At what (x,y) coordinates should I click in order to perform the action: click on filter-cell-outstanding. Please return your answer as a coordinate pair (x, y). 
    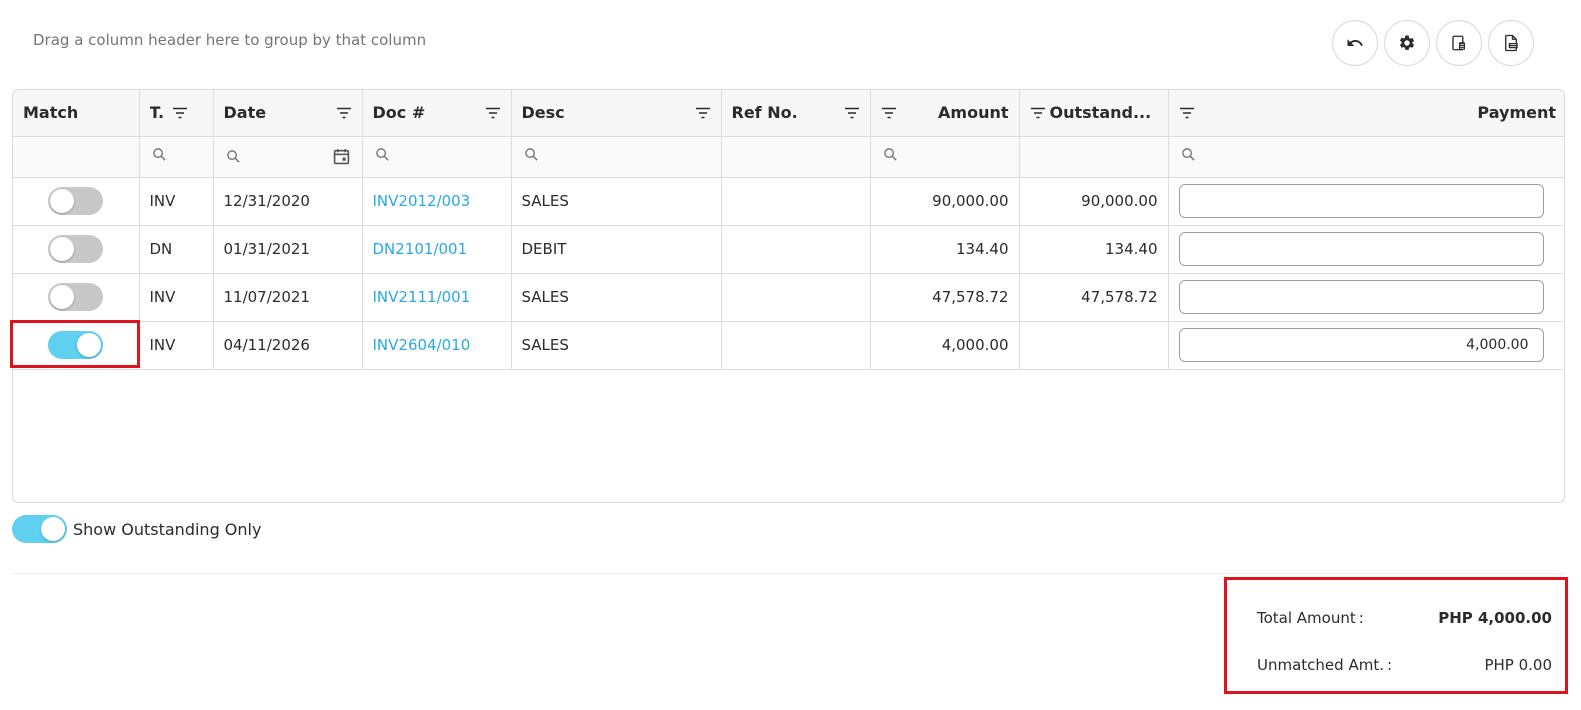
    Looking at the image, I should click on (1094, 157).